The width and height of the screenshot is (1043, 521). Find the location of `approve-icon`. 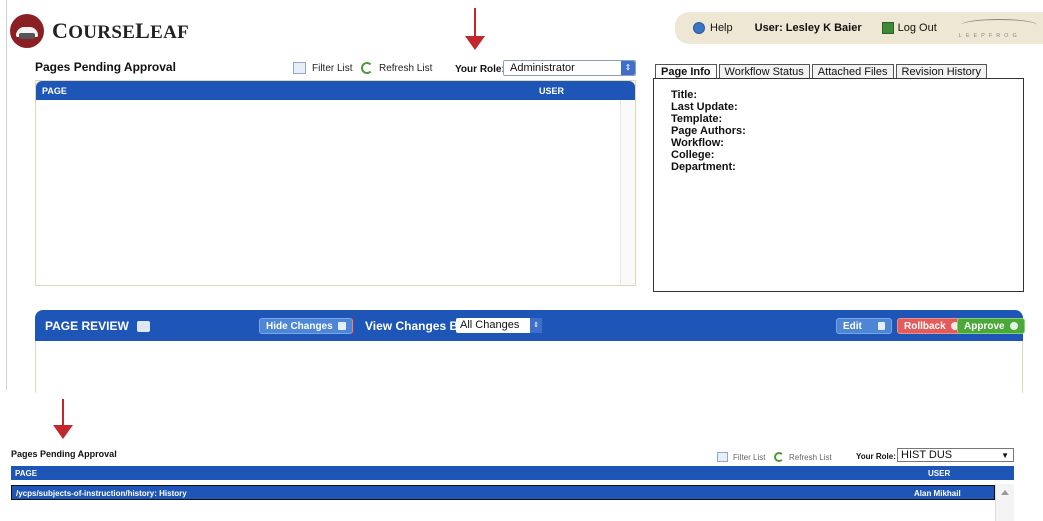

approve-icon is located at coordinates (1013, 326).